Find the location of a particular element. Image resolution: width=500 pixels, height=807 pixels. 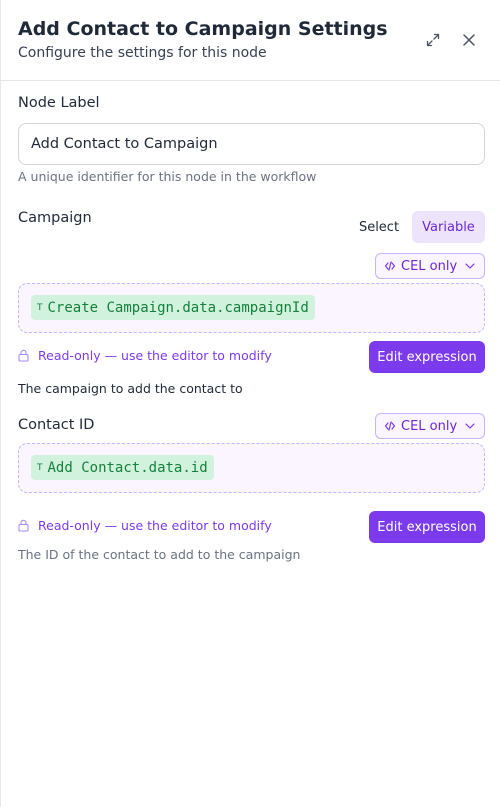

expand-icon is located at coordinates (433, 40).